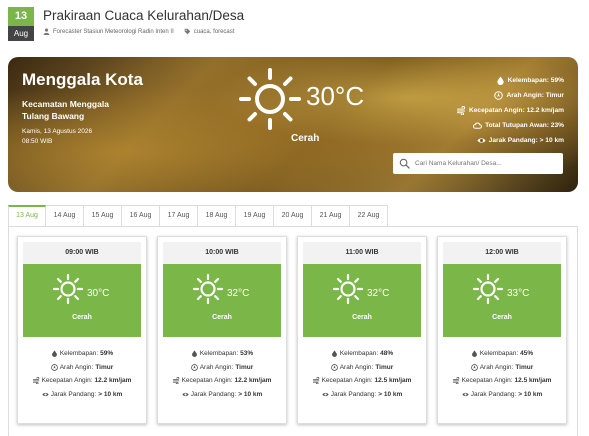 The image size is (589, 436). I want to click on post-date-day: 13, so click(21, 16).